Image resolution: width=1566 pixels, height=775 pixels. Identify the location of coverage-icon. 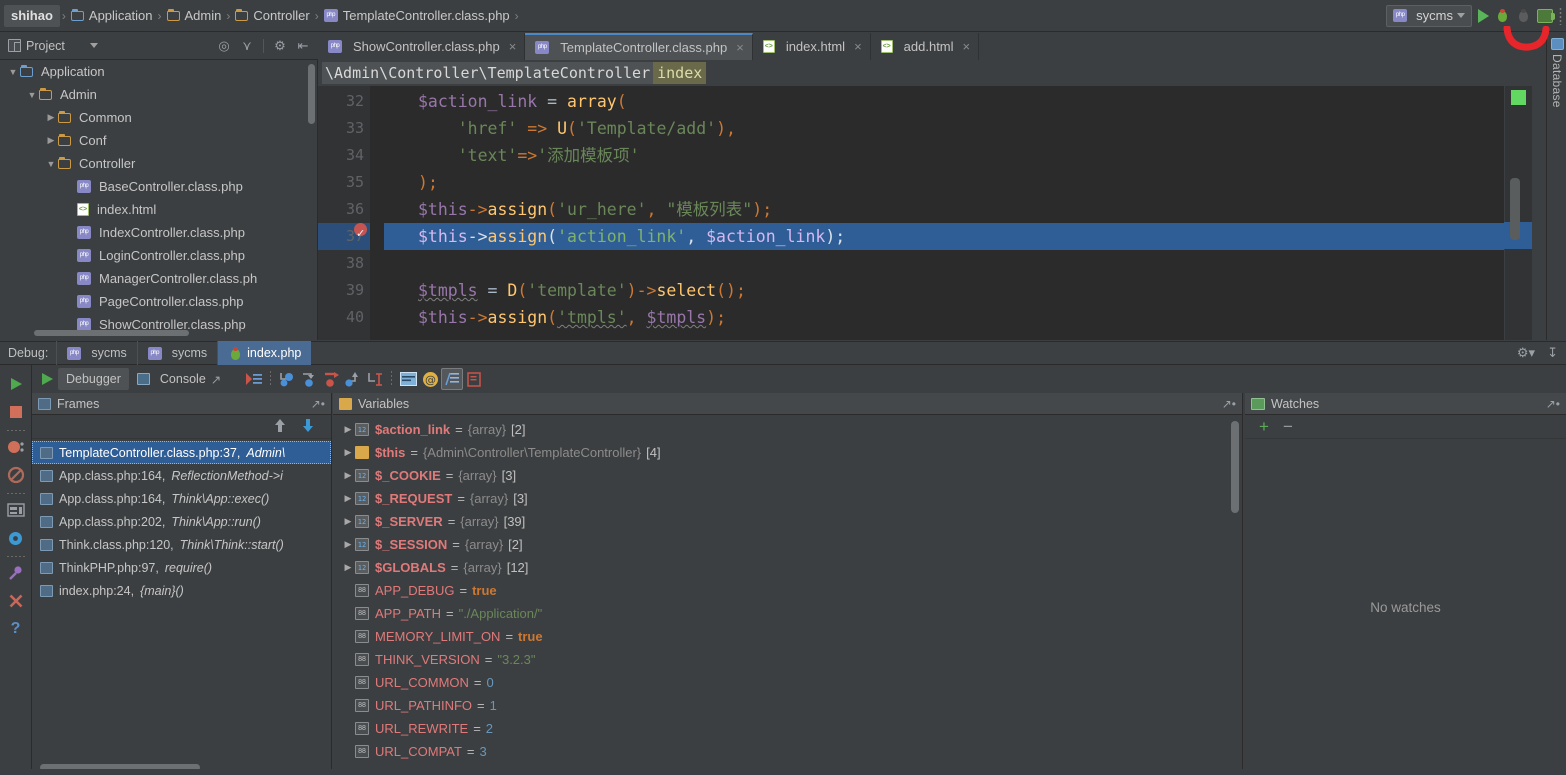
(1546, 15).